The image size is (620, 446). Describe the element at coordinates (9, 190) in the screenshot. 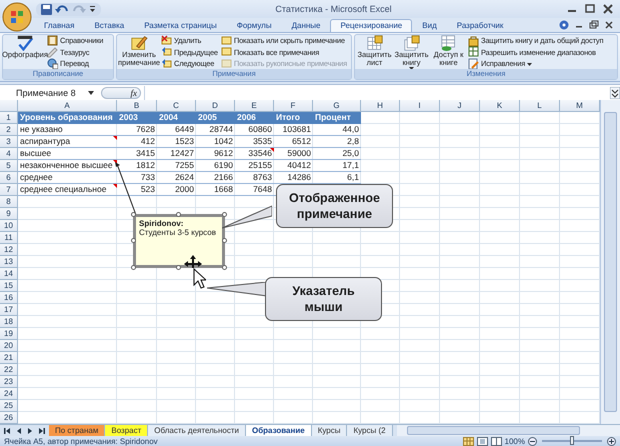

I see `row-header: 7` at that location.